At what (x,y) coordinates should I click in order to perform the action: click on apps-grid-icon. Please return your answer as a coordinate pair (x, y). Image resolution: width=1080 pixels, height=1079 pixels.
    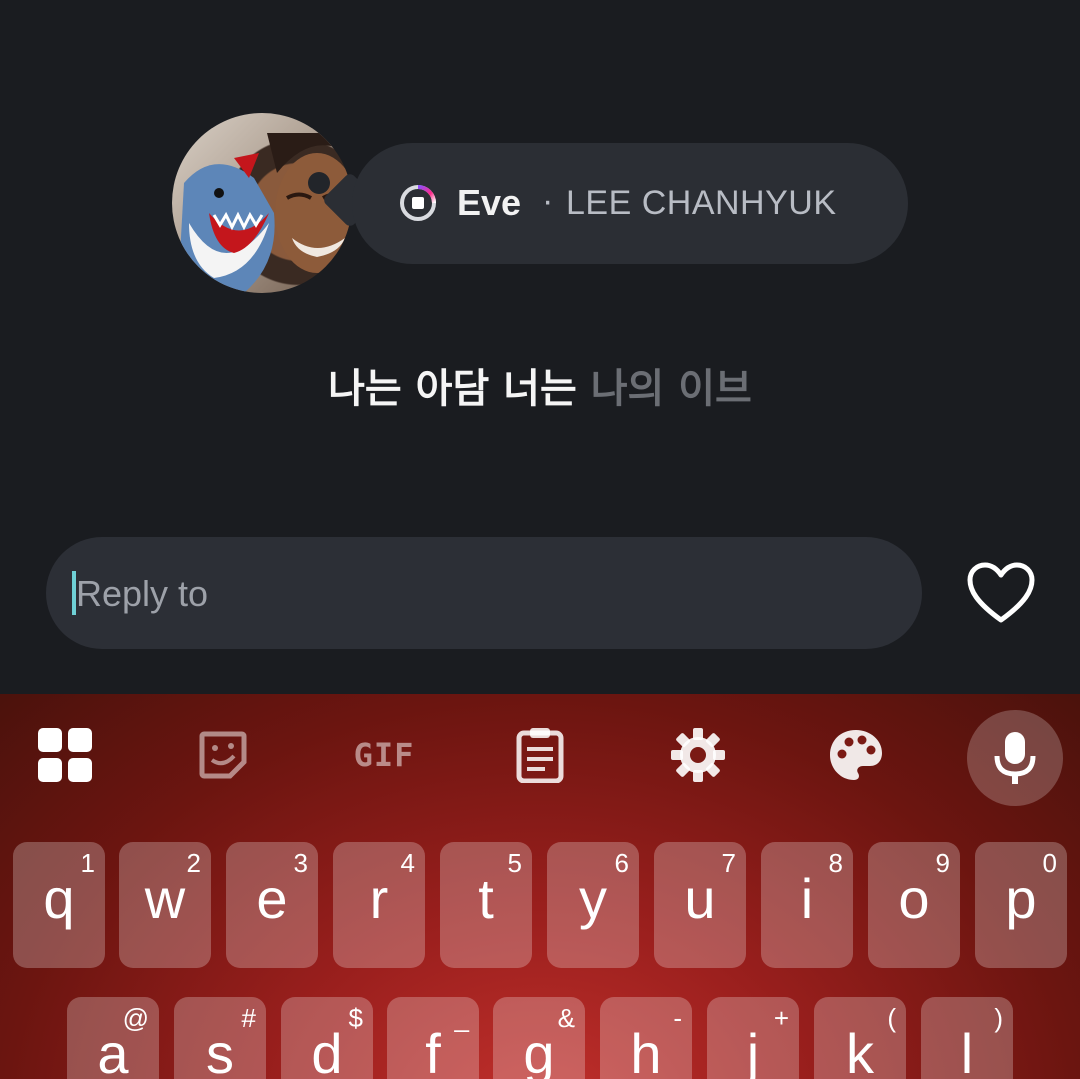
    Looking at the image, I should click on (65, 755).